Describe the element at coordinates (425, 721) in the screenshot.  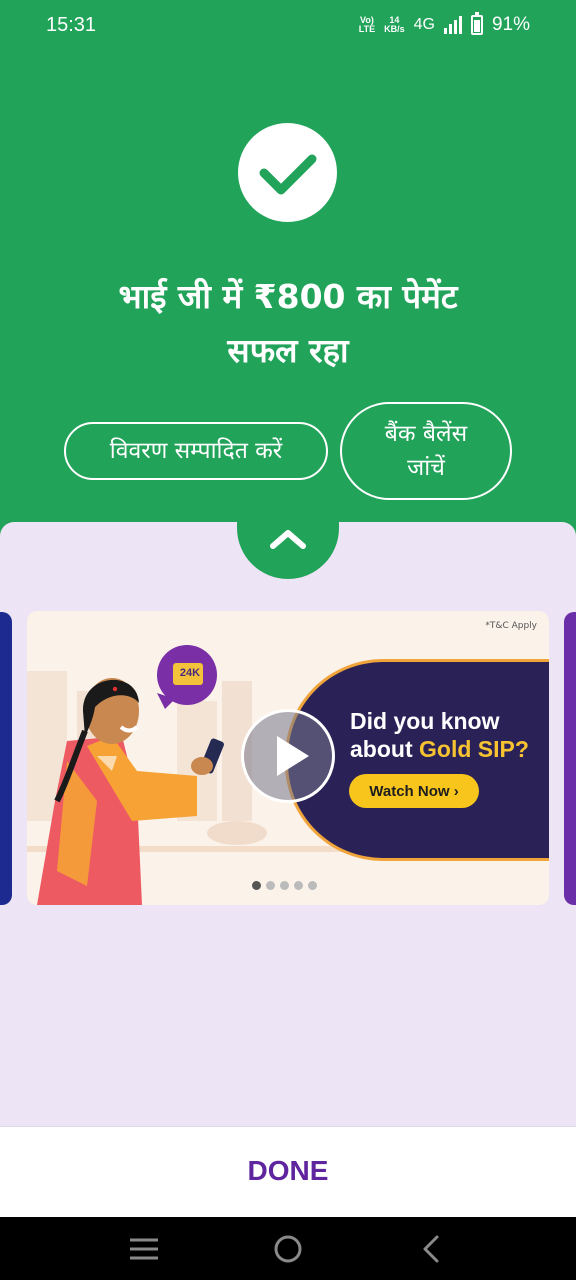
I see `promo-line-1: Did you know` at that location.